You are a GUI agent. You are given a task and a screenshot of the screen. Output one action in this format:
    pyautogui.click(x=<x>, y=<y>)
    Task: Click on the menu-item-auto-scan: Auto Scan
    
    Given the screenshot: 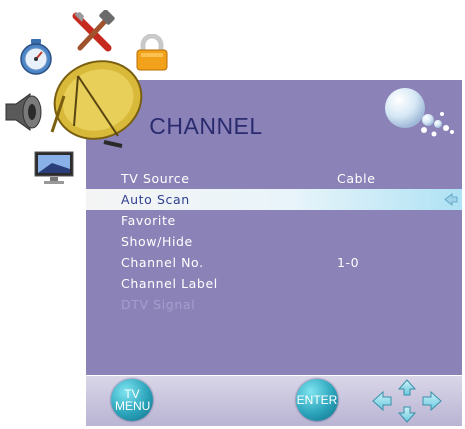 What is the action you would take?
    pyautogui.click(x=274, y=199)
    